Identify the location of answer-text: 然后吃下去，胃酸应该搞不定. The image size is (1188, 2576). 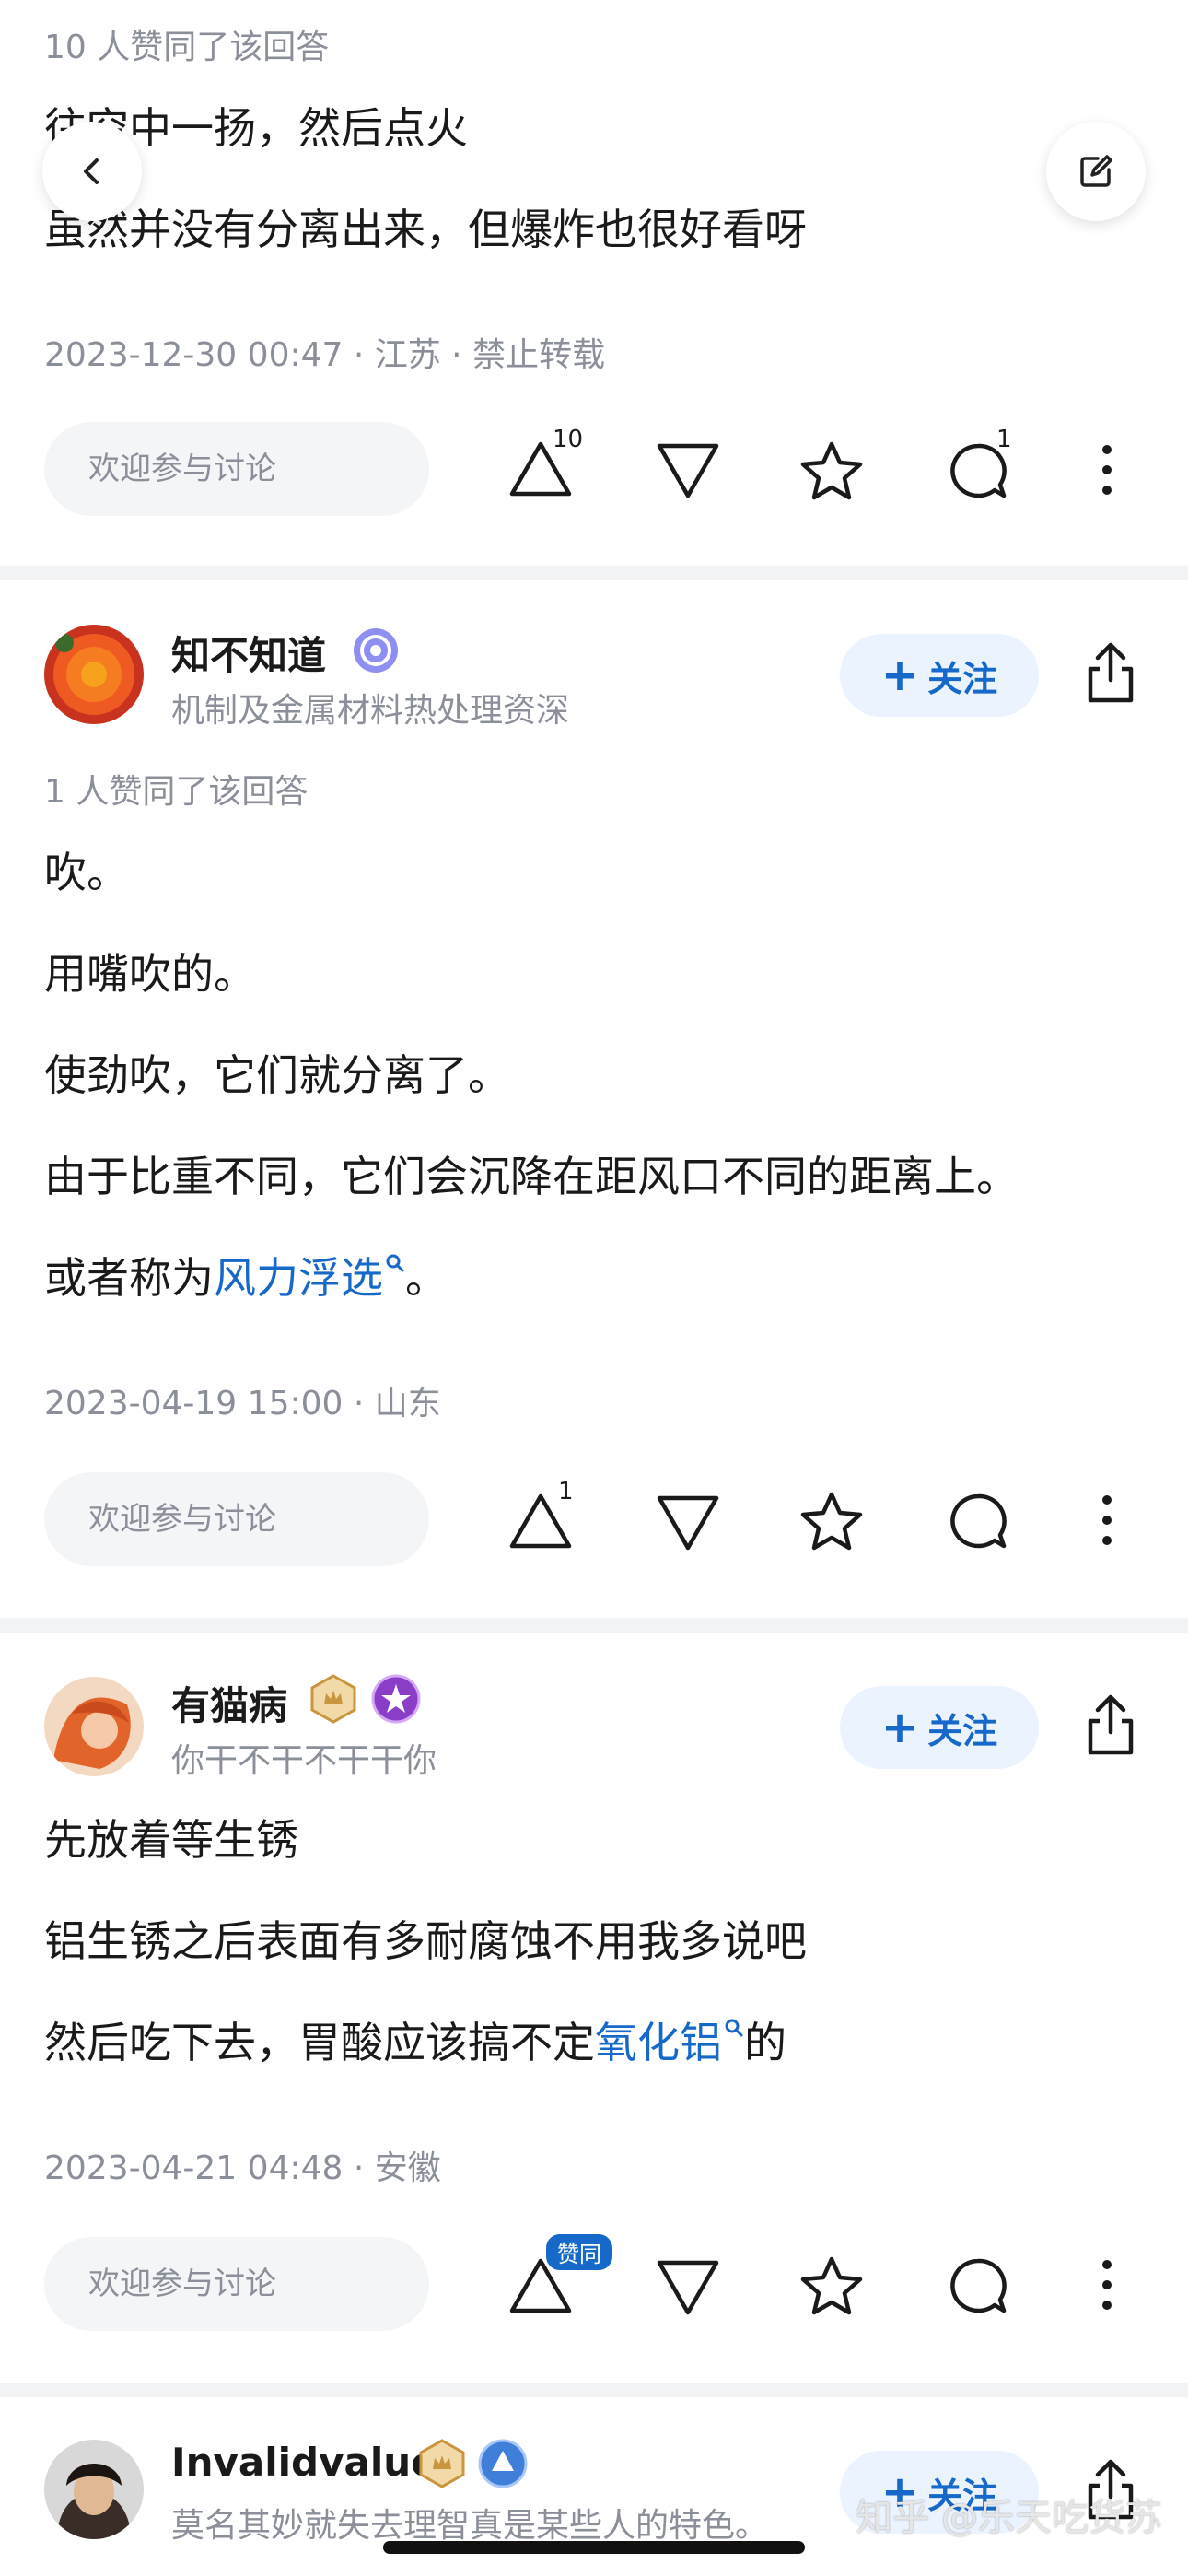
(319, 2043).